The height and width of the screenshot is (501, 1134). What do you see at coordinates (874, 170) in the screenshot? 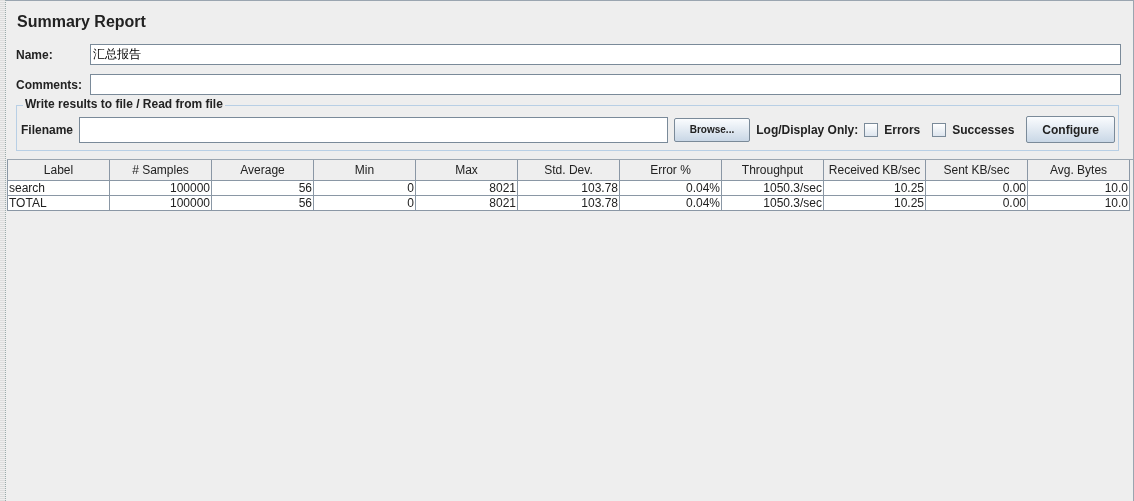
I see `column-header: Received KB/sec` at bounding box center [874, 170].